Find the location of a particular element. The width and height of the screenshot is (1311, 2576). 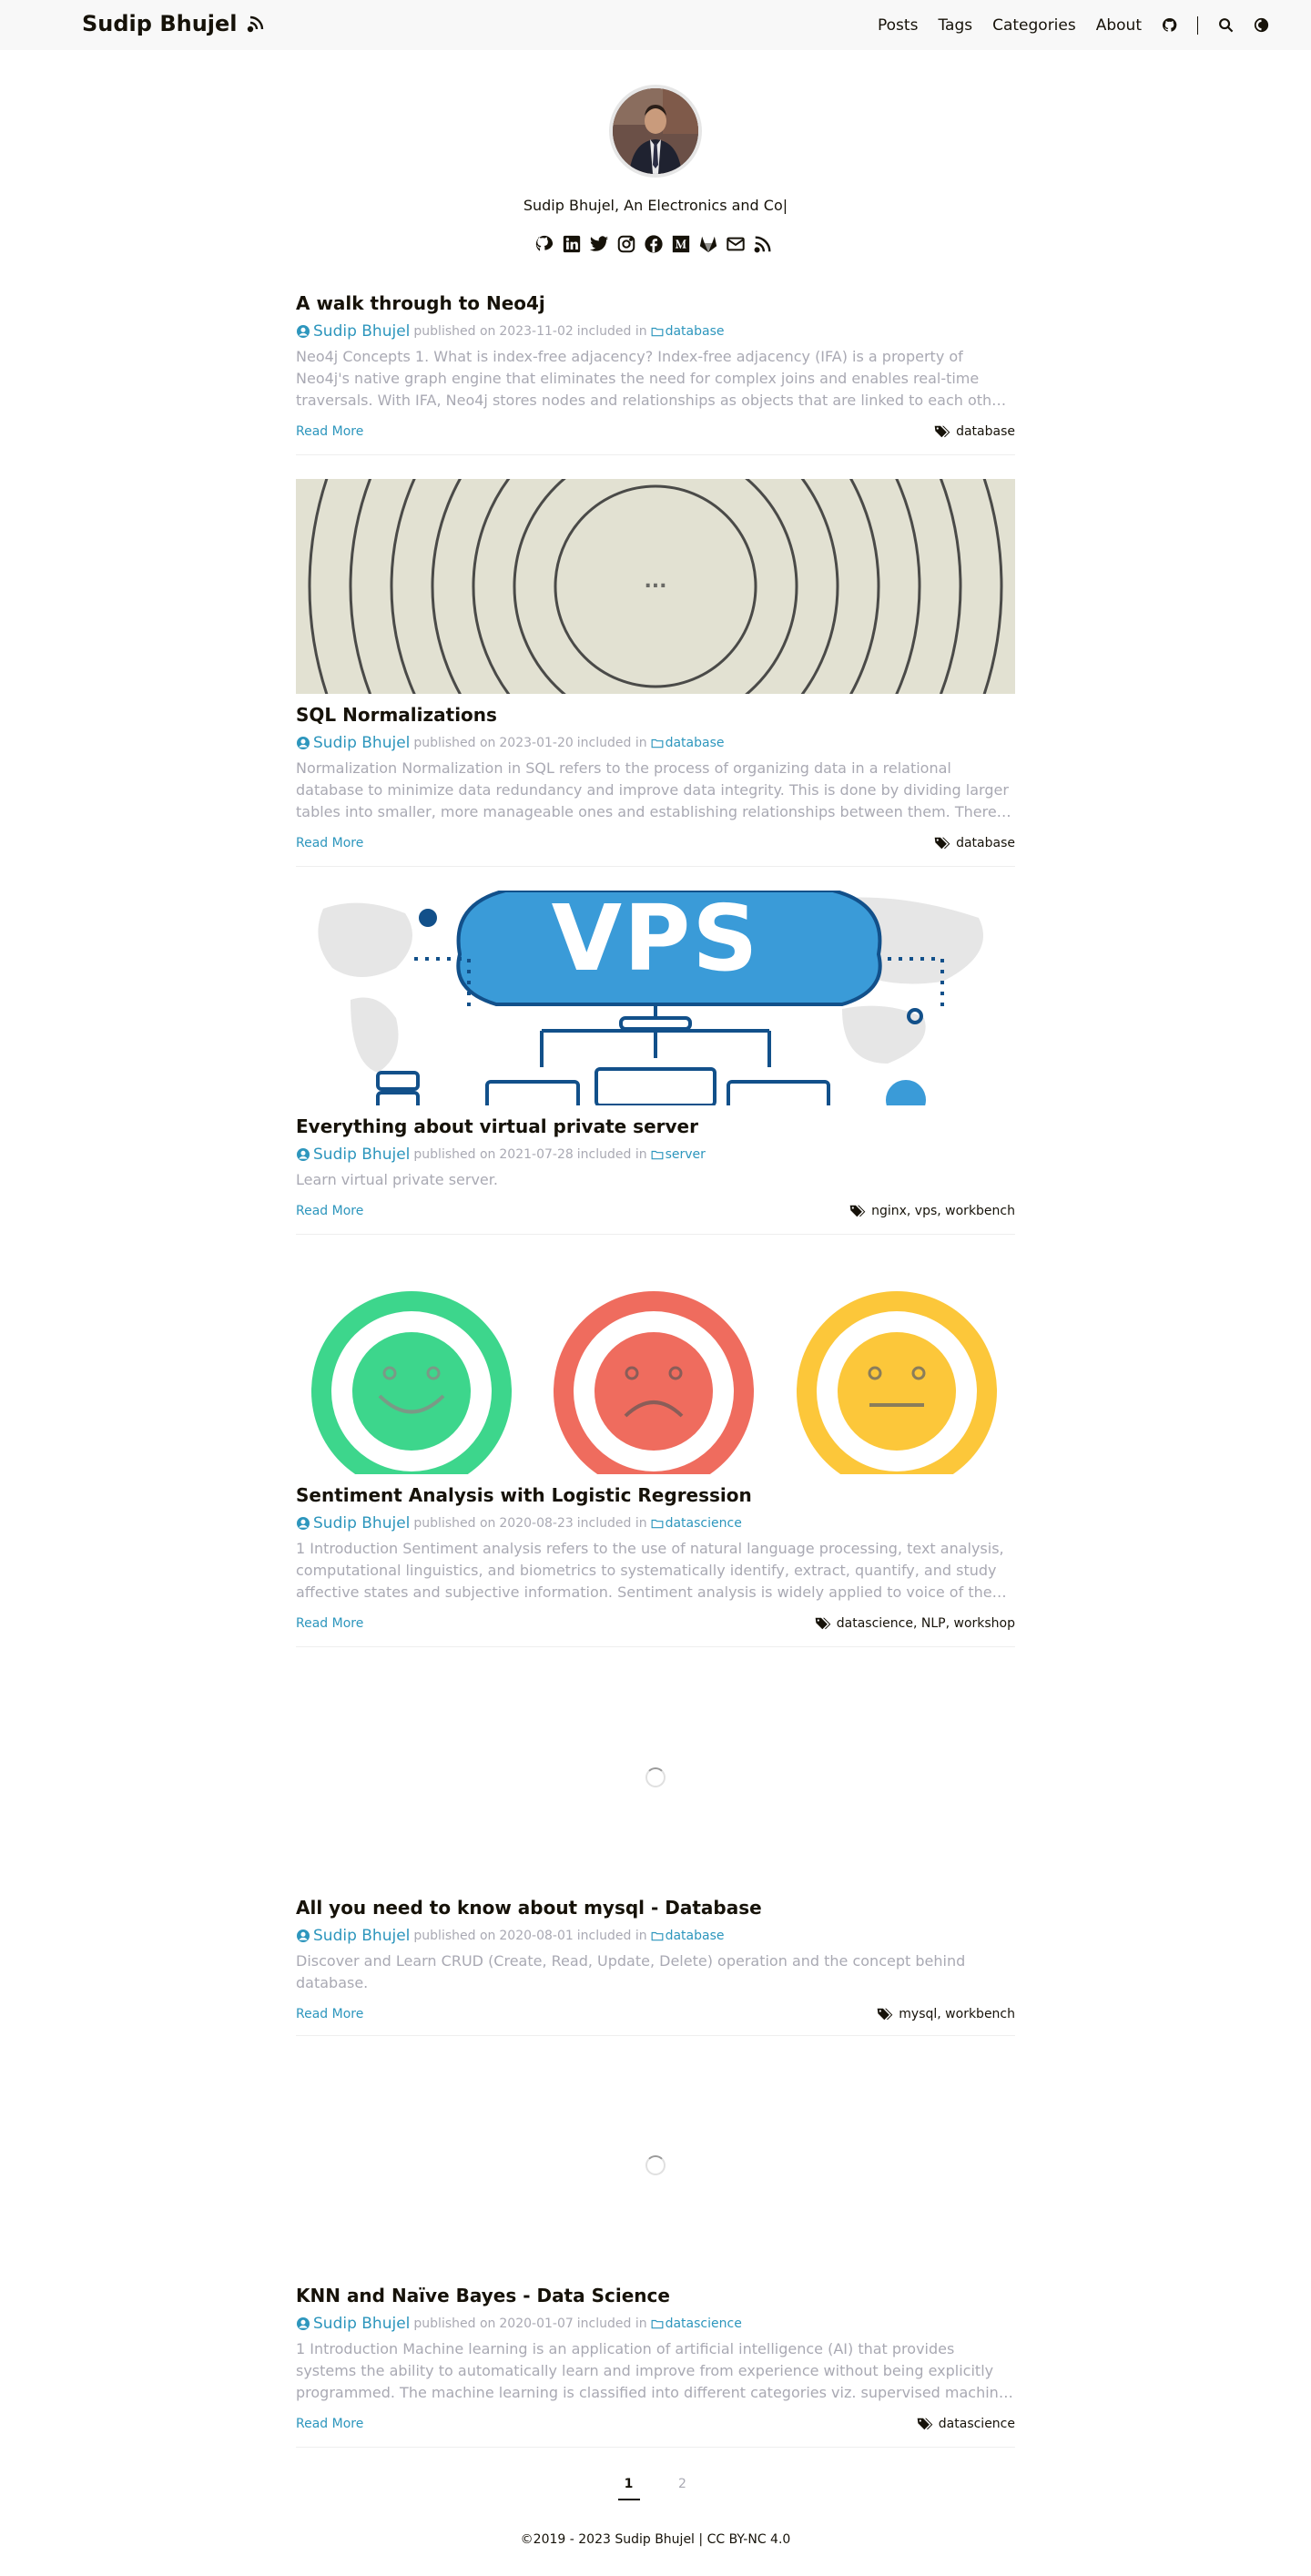

social-links is located at coordinates (654, 244).